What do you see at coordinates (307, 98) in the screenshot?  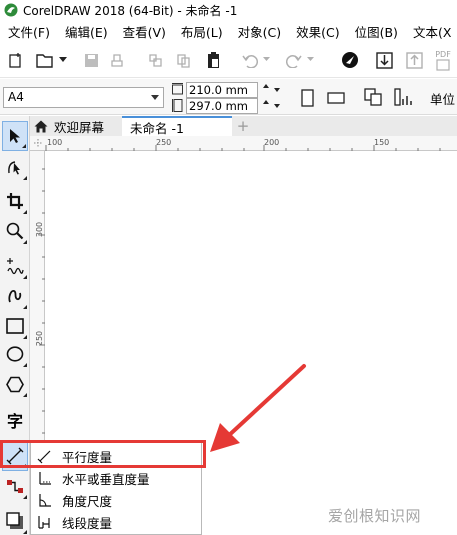 I see `portrait-orientation-button` at bounding box center [307, 98].